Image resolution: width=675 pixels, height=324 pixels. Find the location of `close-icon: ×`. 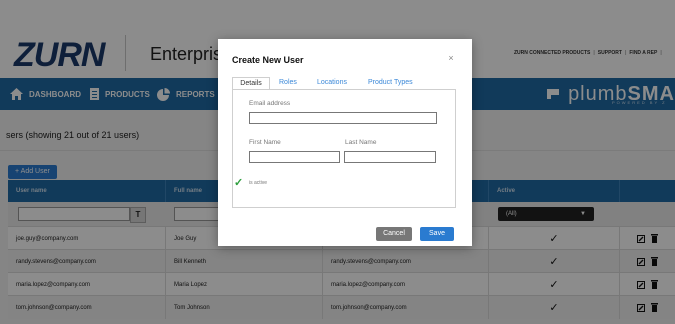

close-icon: × is located at coordinates (451, 58).